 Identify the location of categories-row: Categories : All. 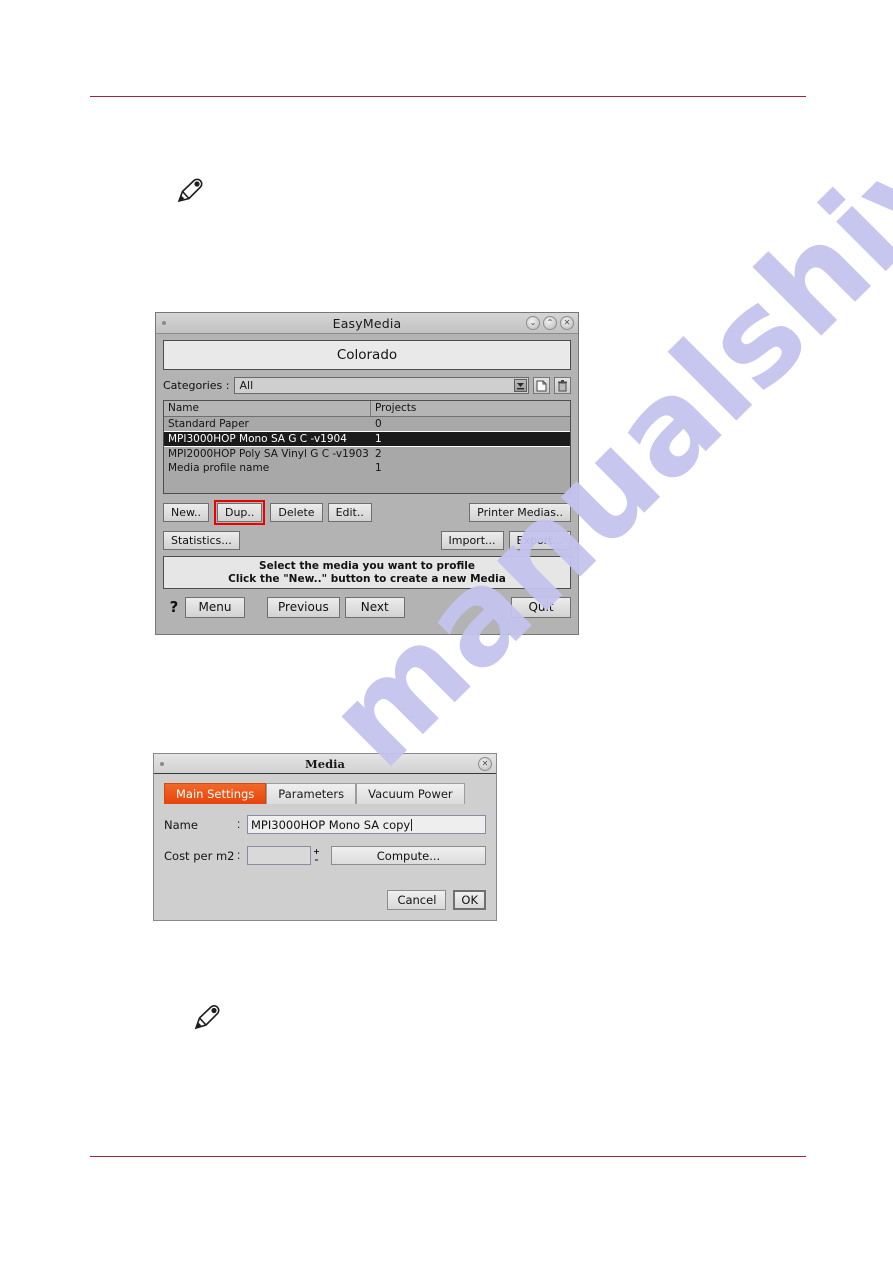
(367, 385).